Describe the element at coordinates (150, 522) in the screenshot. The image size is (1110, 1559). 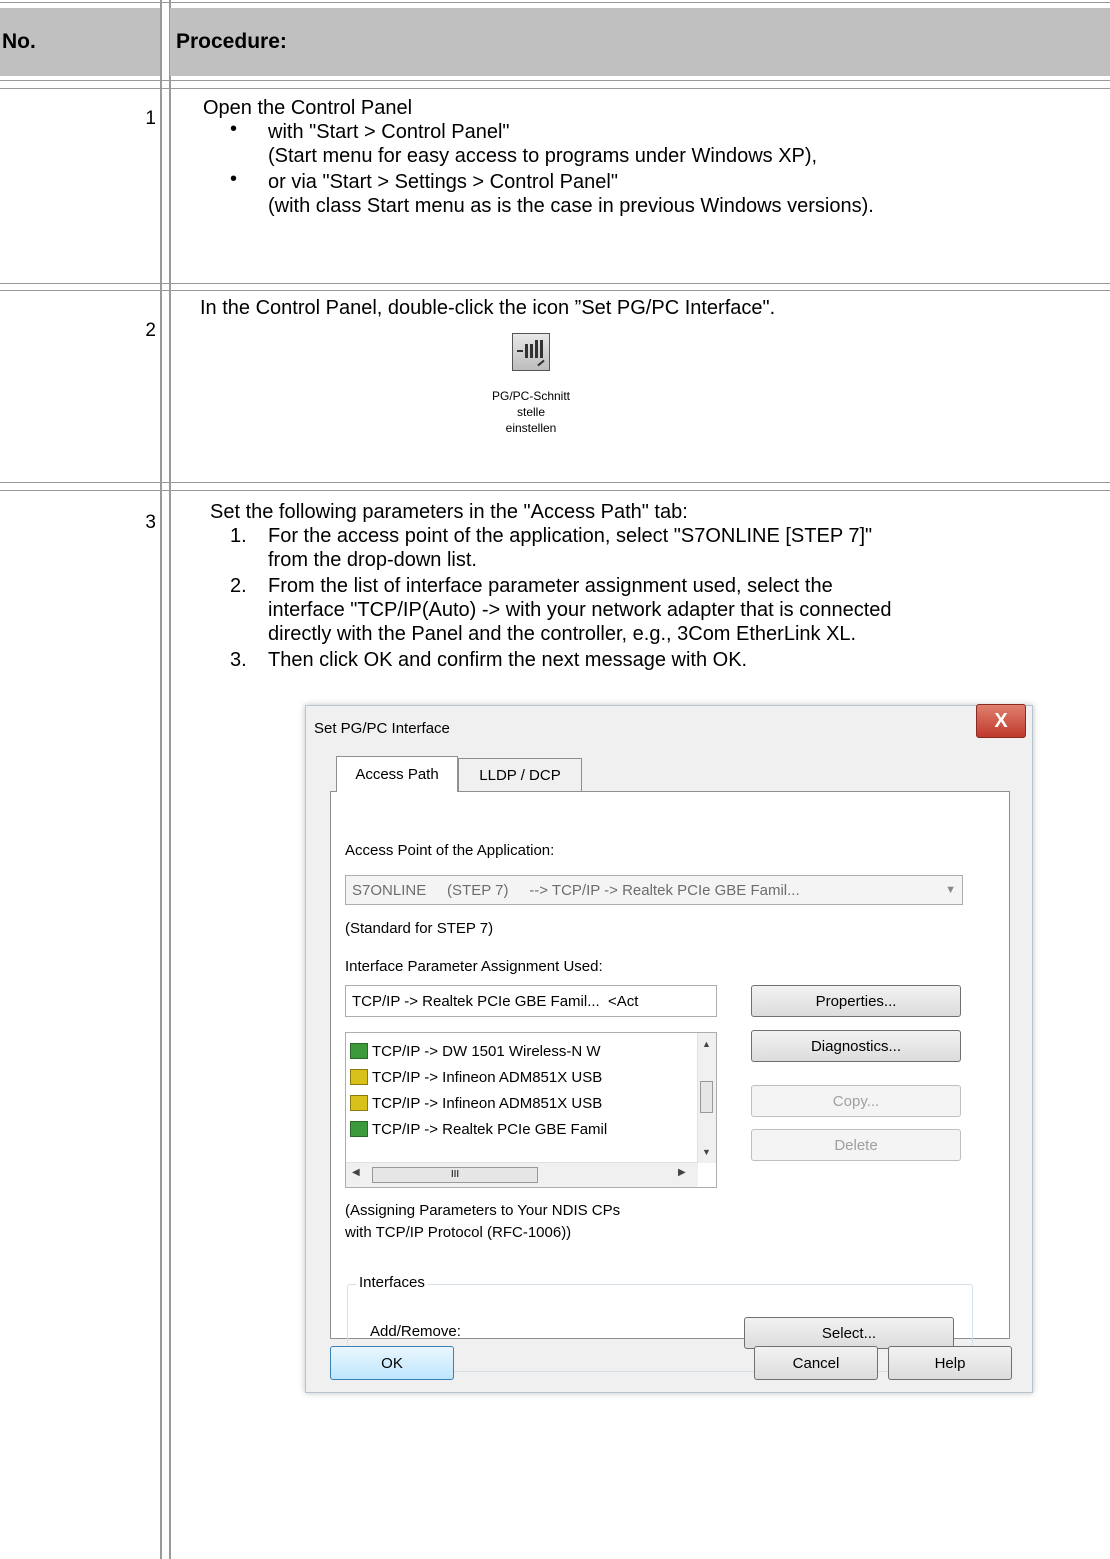
I see `step-number: 3` at that location.